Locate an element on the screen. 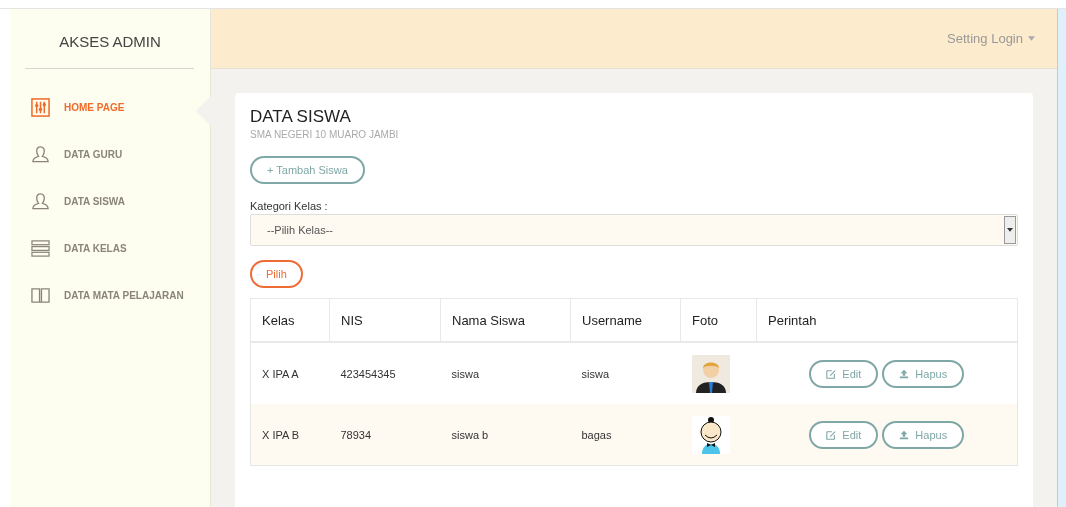 The height and width of the screenshot is (507, 1066). caret-icon is located at coordinates (1031, 38).